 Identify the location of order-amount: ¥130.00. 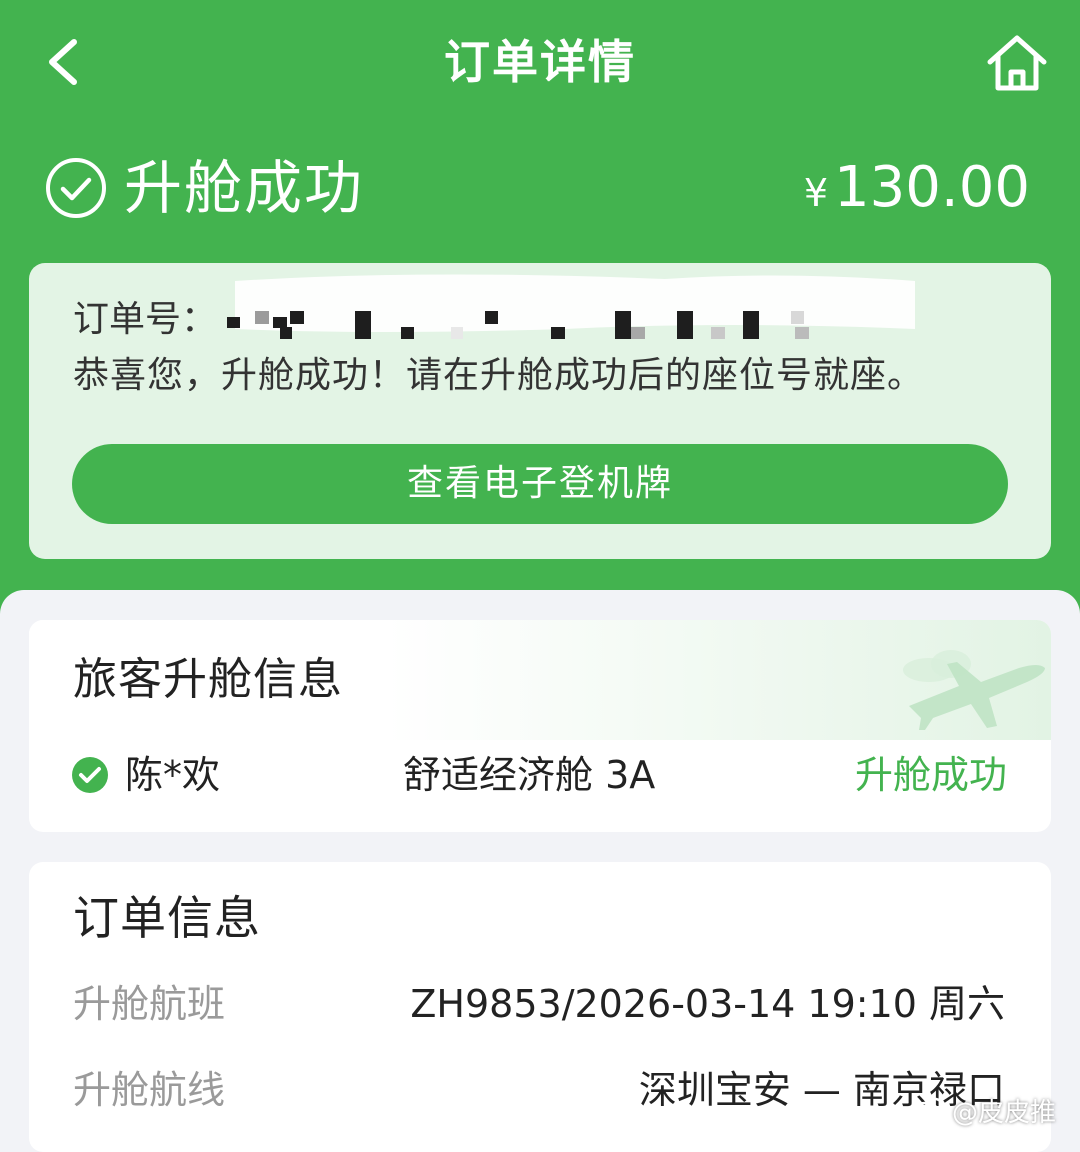
(917, 194).